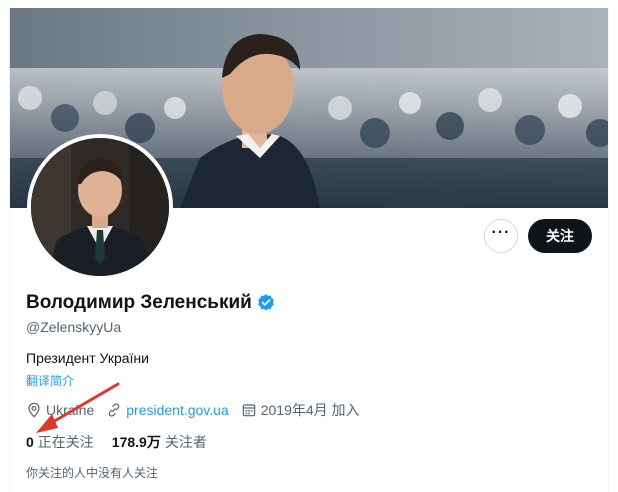  Describe the element at coordinates (50, 380) in the screenshot. I see `translate-bio-link: 翻译简介` at that location.